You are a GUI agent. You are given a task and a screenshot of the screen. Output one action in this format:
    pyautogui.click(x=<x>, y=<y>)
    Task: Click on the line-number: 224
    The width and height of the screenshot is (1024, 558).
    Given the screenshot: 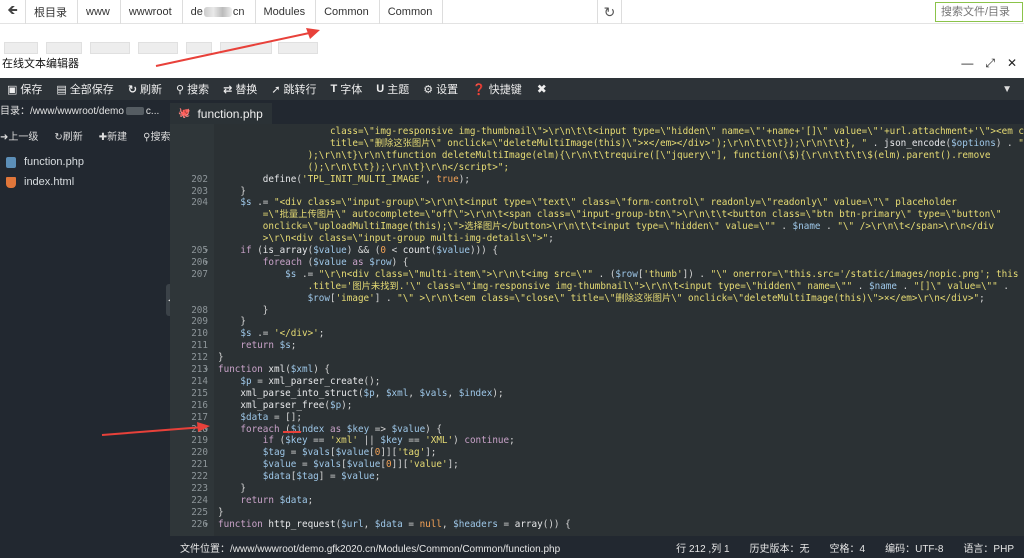 What is the action you would take?
    pyautogui.click(x=199, y=500)
    